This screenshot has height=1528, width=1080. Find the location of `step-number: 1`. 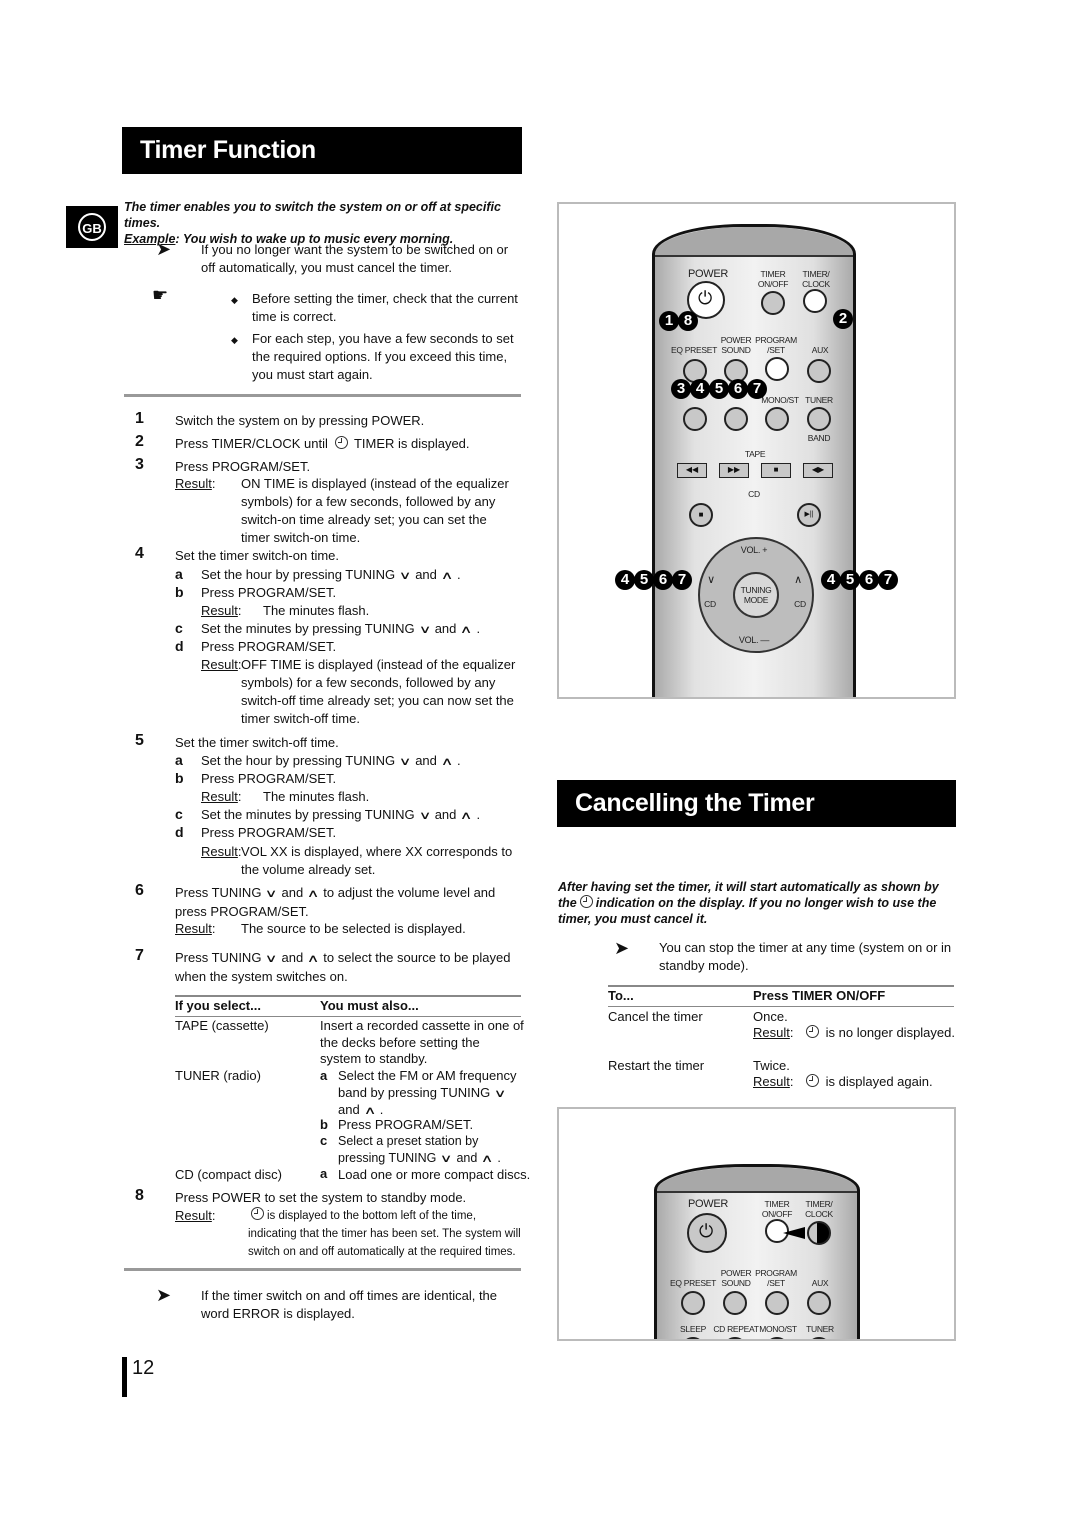

step-number: 1 is located at coordinates (139, 418).